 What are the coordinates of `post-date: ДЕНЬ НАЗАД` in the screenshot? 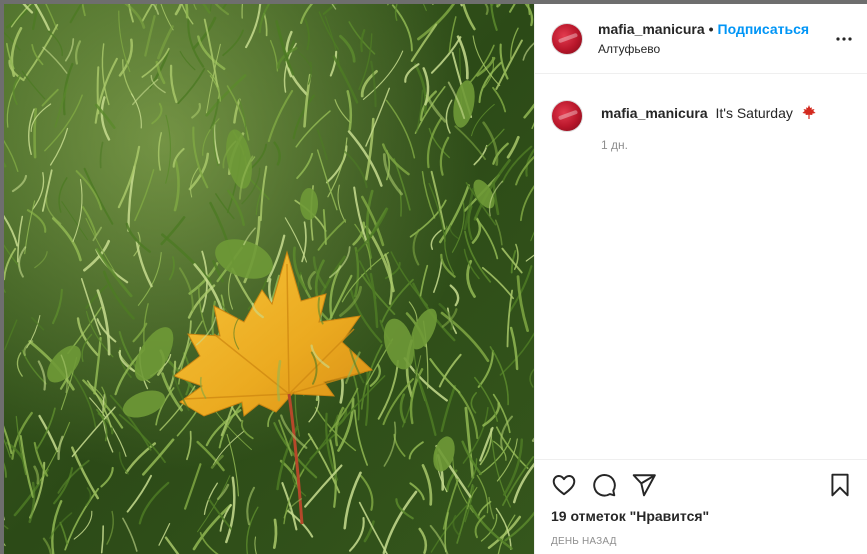 It's located at (702, 541).